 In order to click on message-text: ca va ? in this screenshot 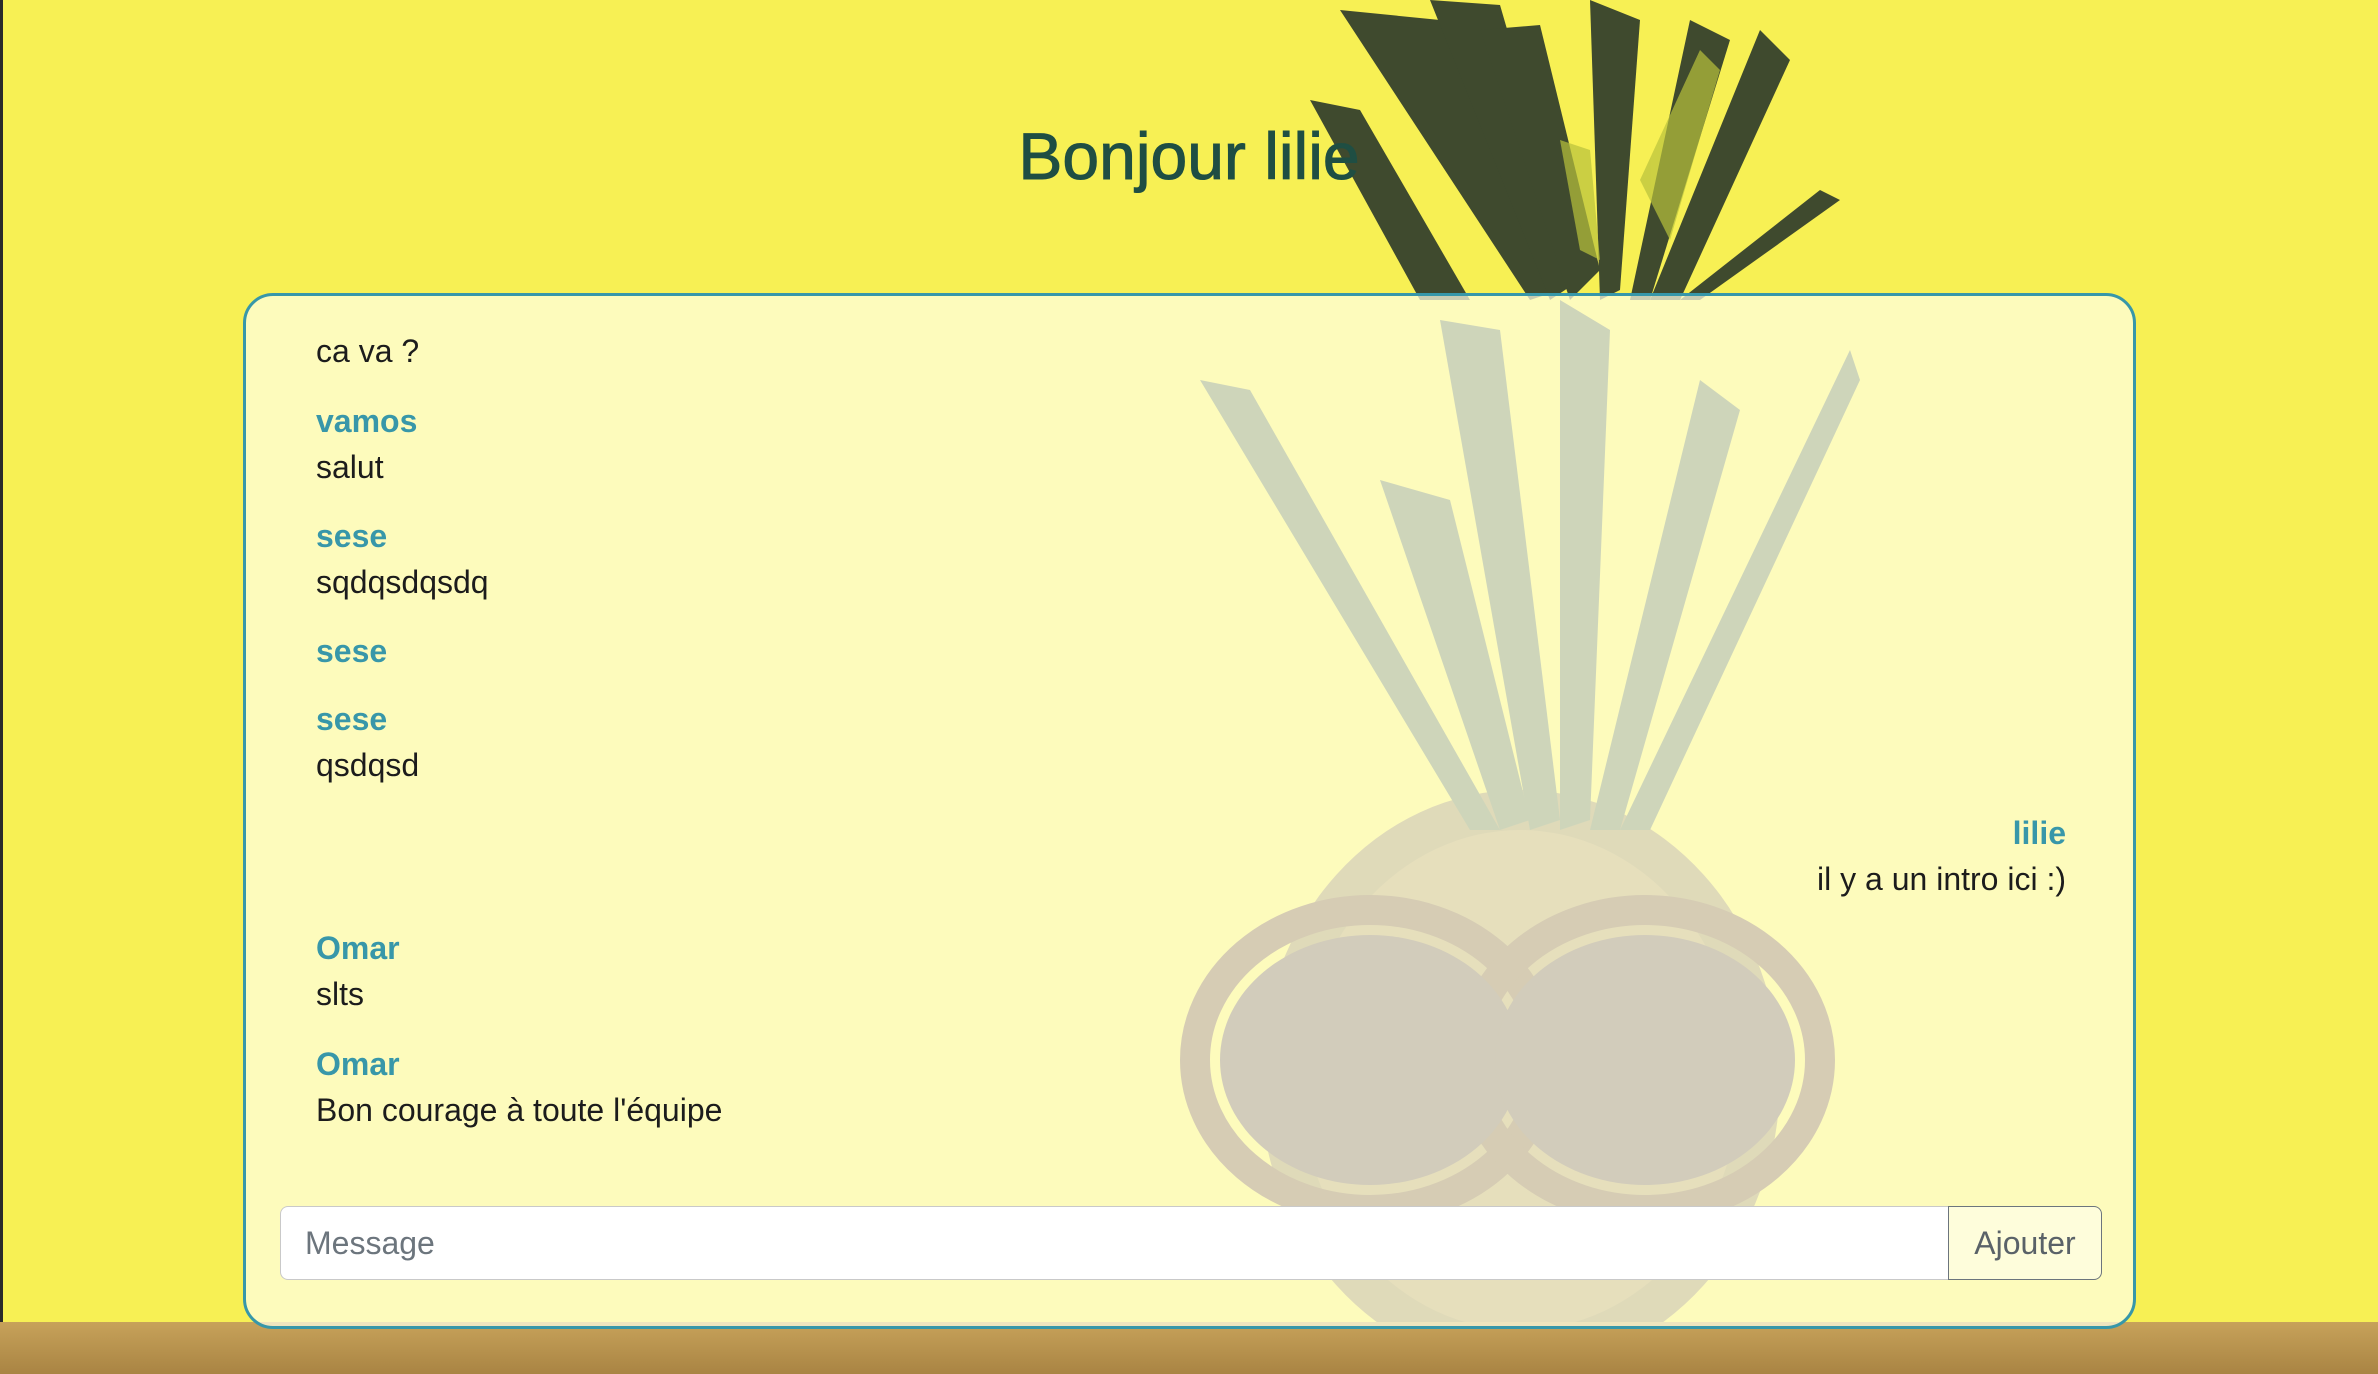, I will do `click(368, 351)`.